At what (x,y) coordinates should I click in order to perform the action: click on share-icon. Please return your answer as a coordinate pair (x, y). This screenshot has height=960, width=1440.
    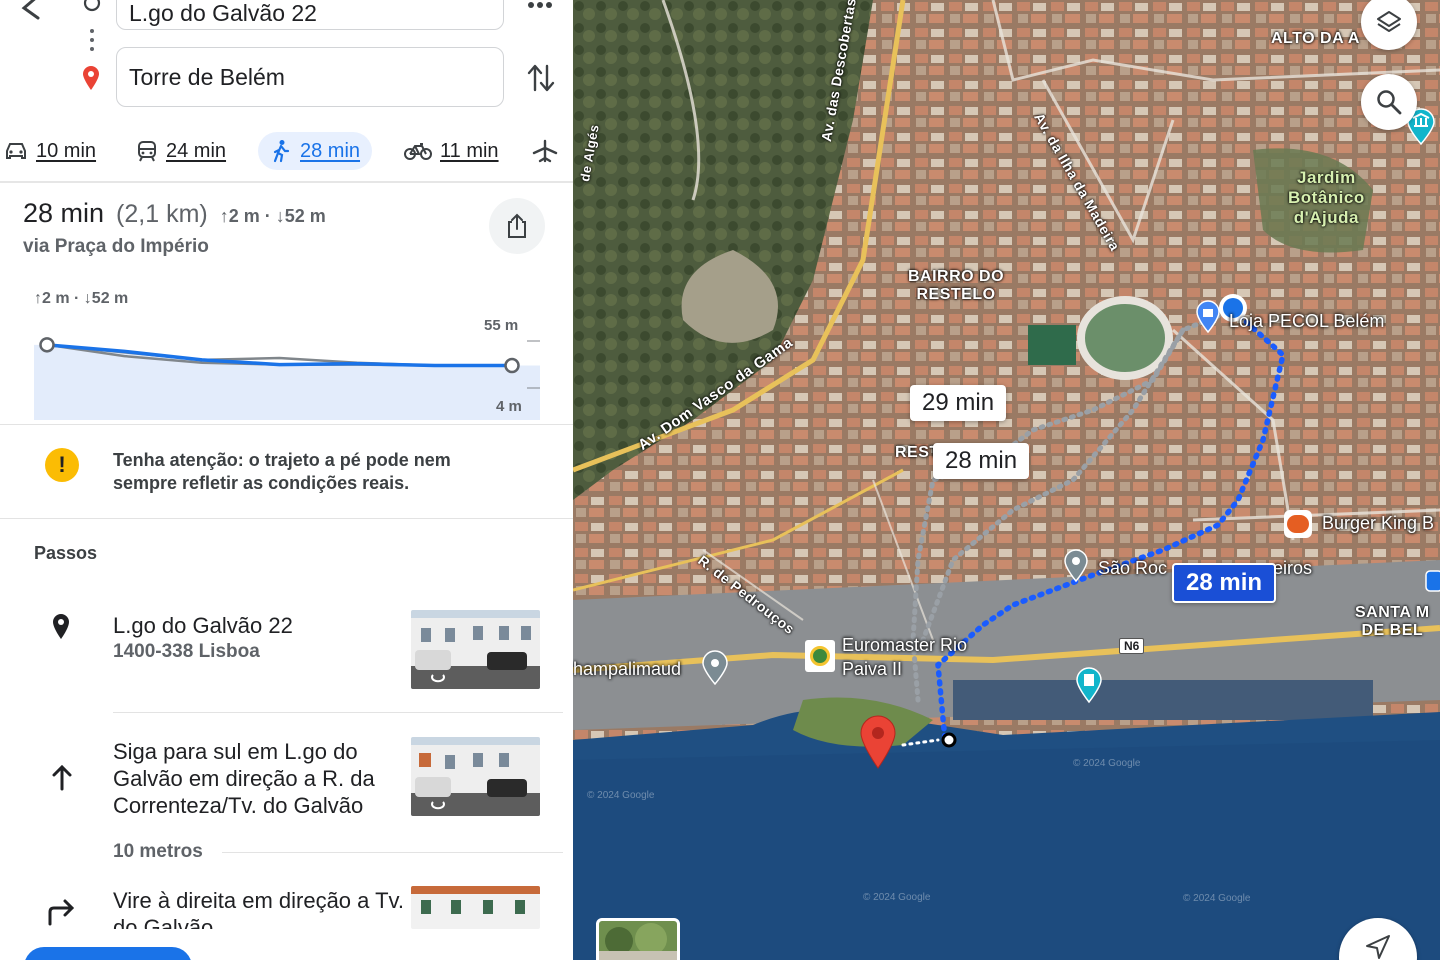
    Looking at the image, I should click on (517, 225).